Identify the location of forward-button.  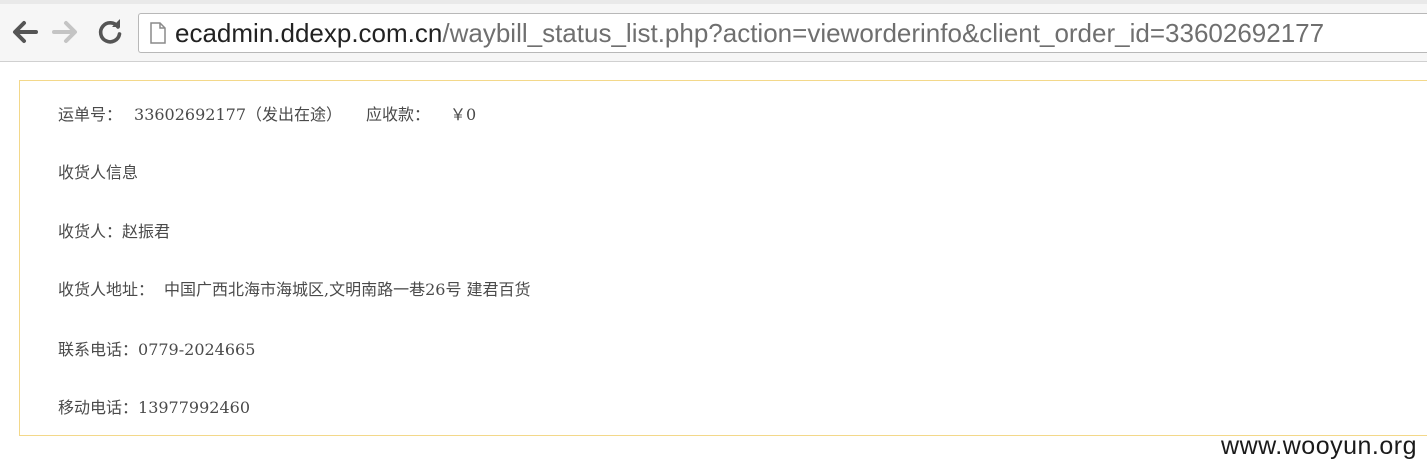
(66, 32).